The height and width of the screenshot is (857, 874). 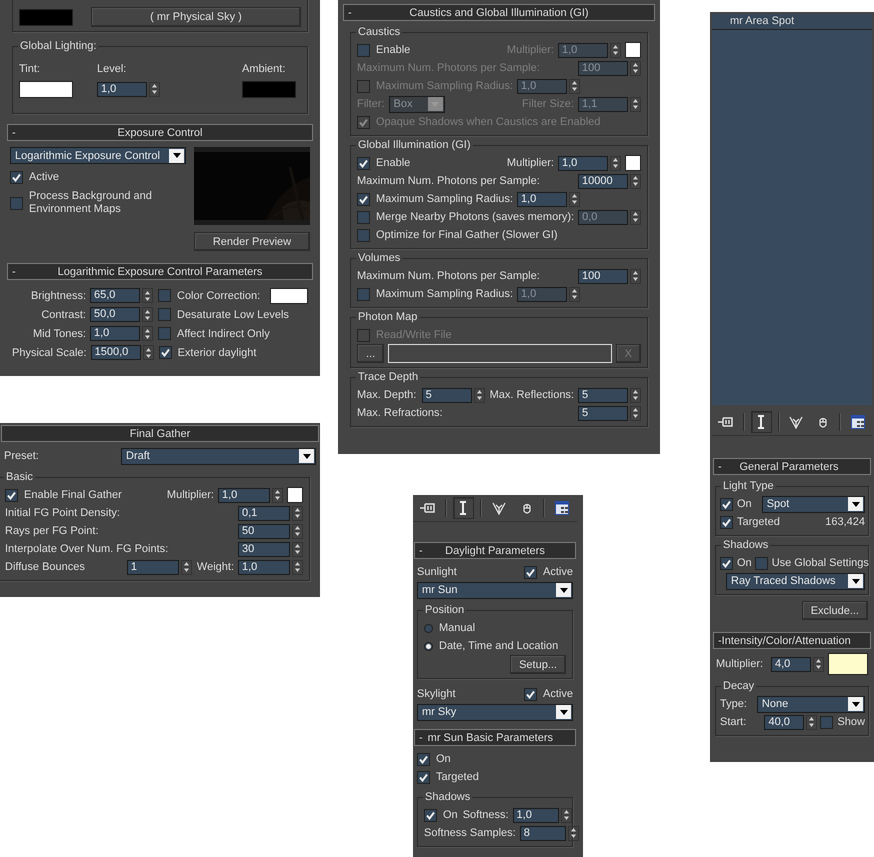 I want to click on checkbox: Affect Indirect Only, so click(x=214, y=333).